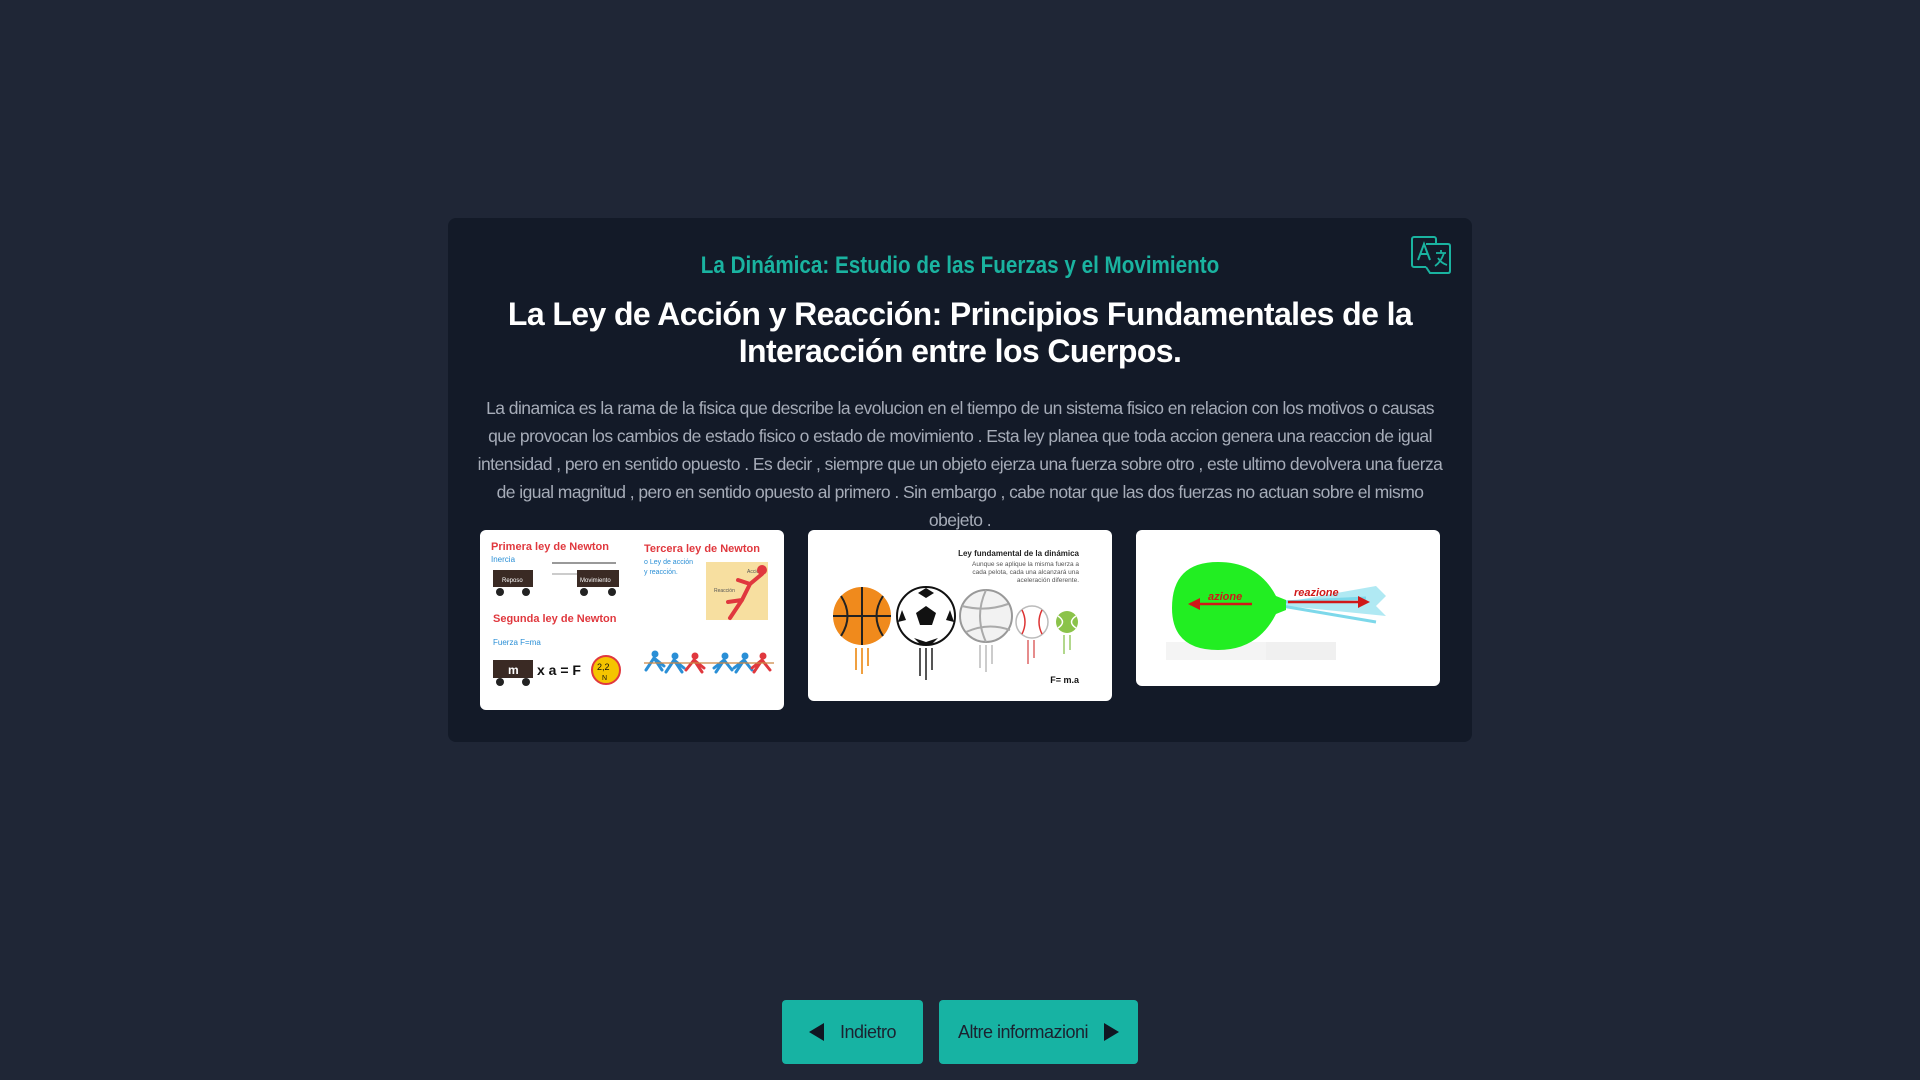 The image size is (1920, 1080). I want to click on inertia-label: Inercia, so click(503, 559).